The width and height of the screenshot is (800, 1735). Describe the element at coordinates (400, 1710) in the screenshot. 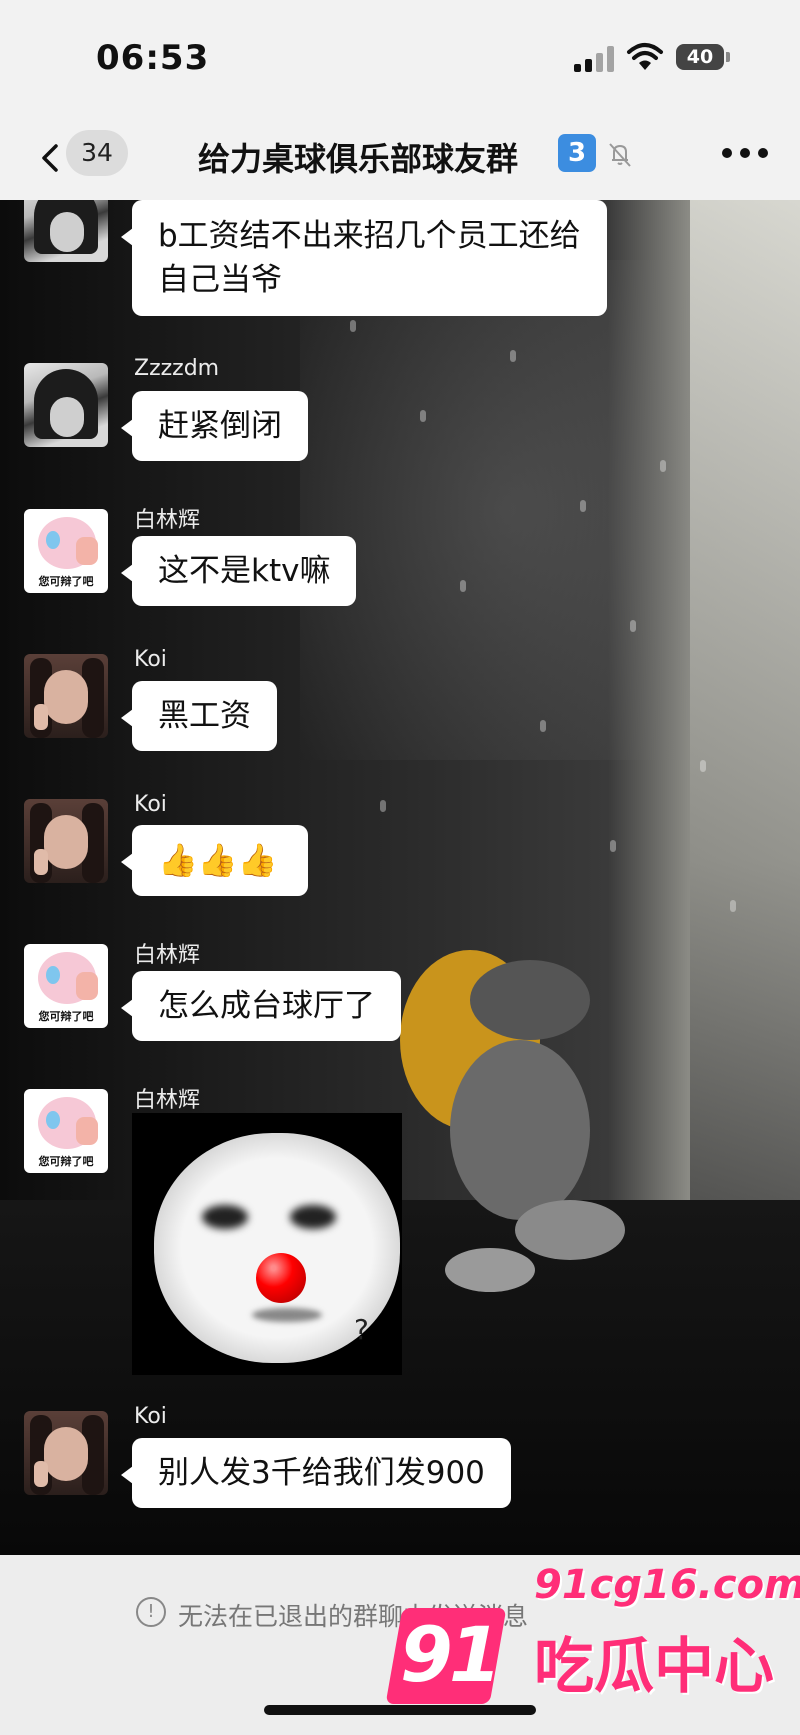

I see `home-indicator` at that location.